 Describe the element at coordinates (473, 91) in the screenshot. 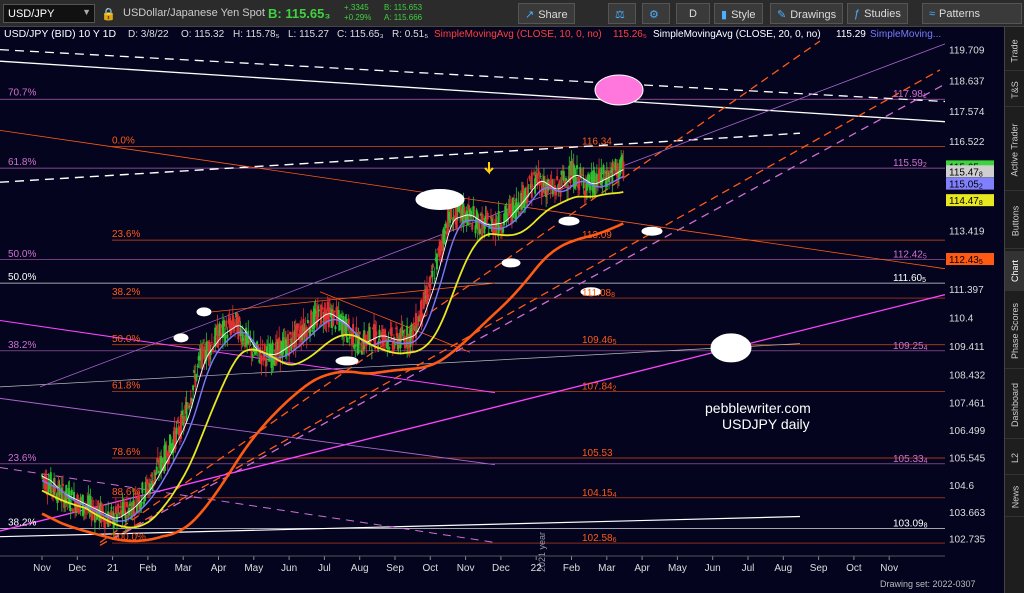

I see `trendline-white-top` at that location.